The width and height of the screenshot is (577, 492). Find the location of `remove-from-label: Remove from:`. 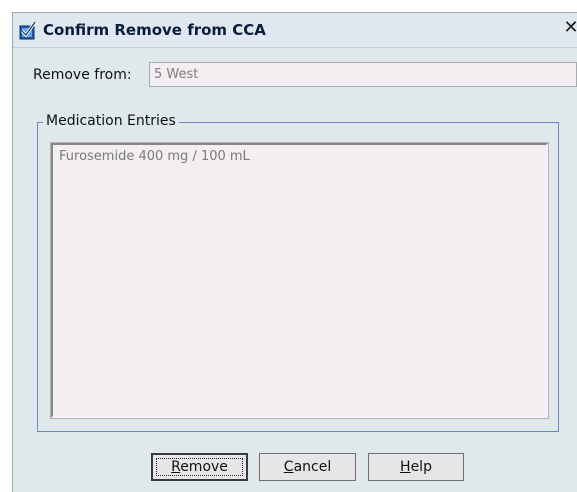

remove-from-label: Remove from: is located at coordinates (82, 75).